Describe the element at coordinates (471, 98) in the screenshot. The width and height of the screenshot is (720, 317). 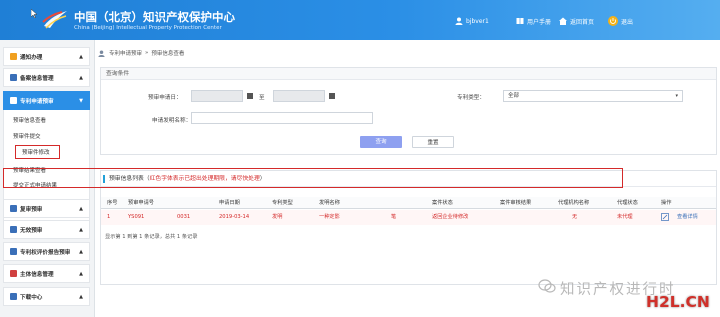
I see `patent-type-label: 专利类型：` at that location.